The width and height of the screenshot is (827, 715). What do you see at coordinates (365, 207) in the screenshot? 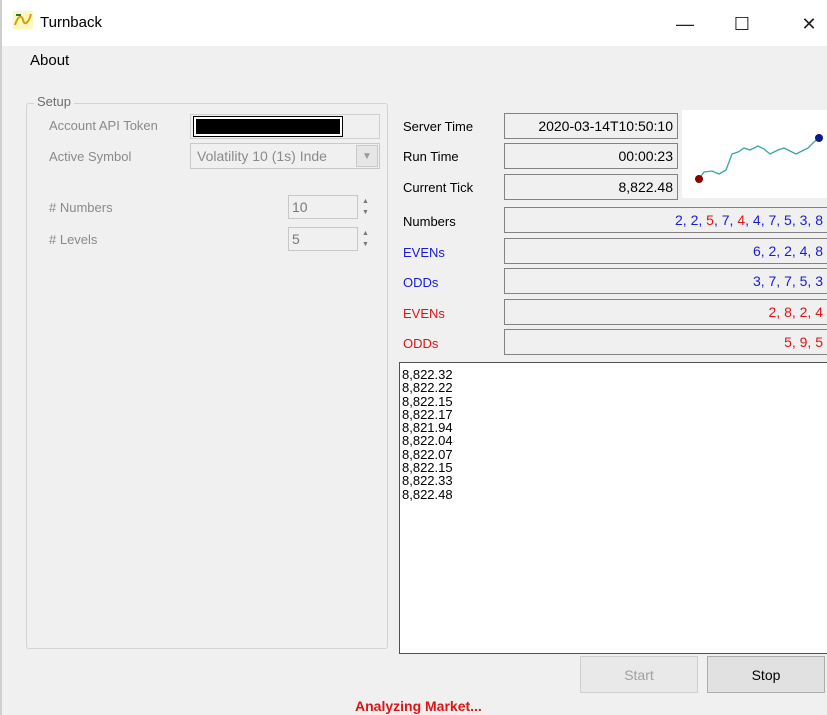
I see `numbers-stepper-arrows-icon: ▲ ▼` at bounding box center [365, 207].